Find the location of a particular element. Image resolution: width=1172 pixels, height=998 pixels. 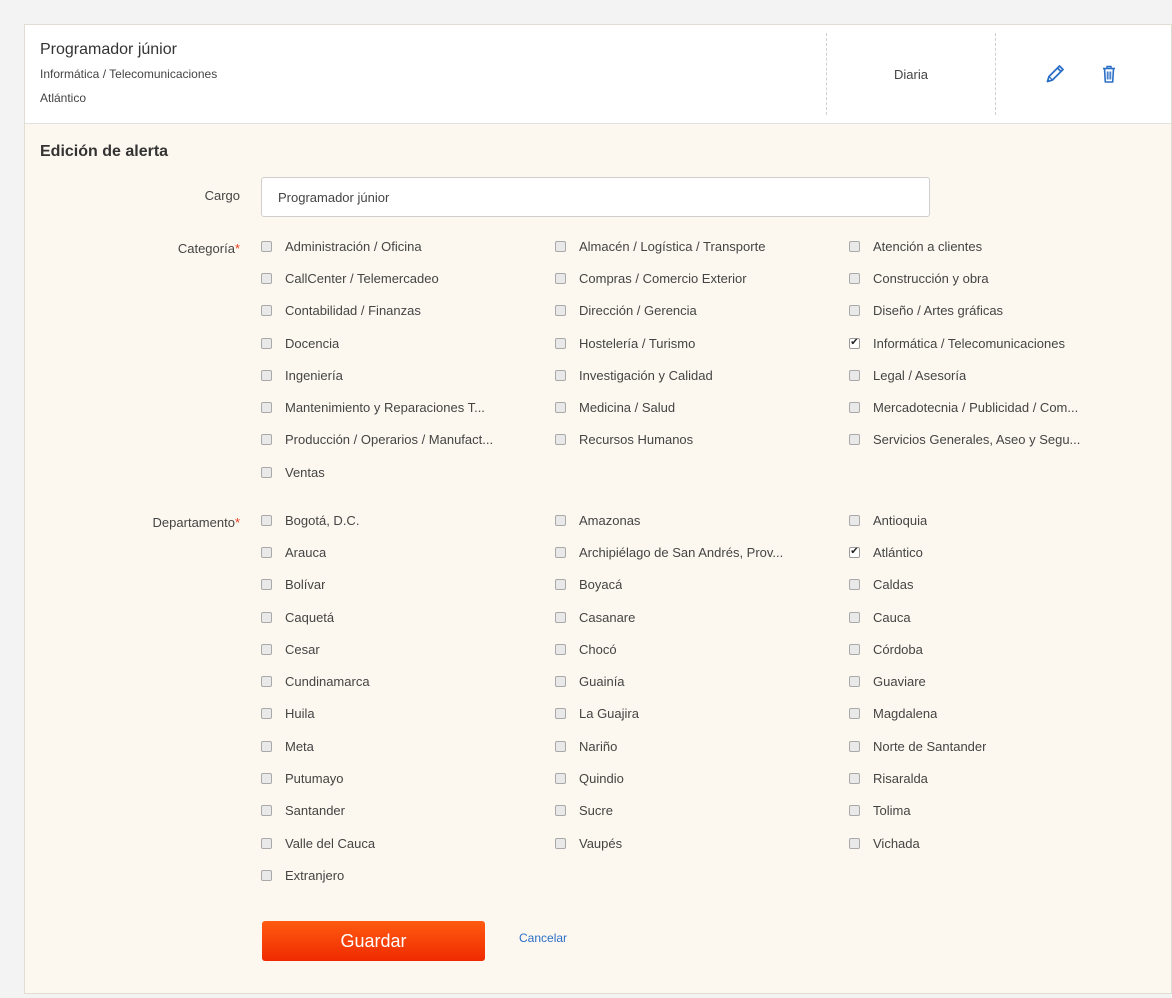

department-option: ✔ Sucre is located at coordinates (702, 811).